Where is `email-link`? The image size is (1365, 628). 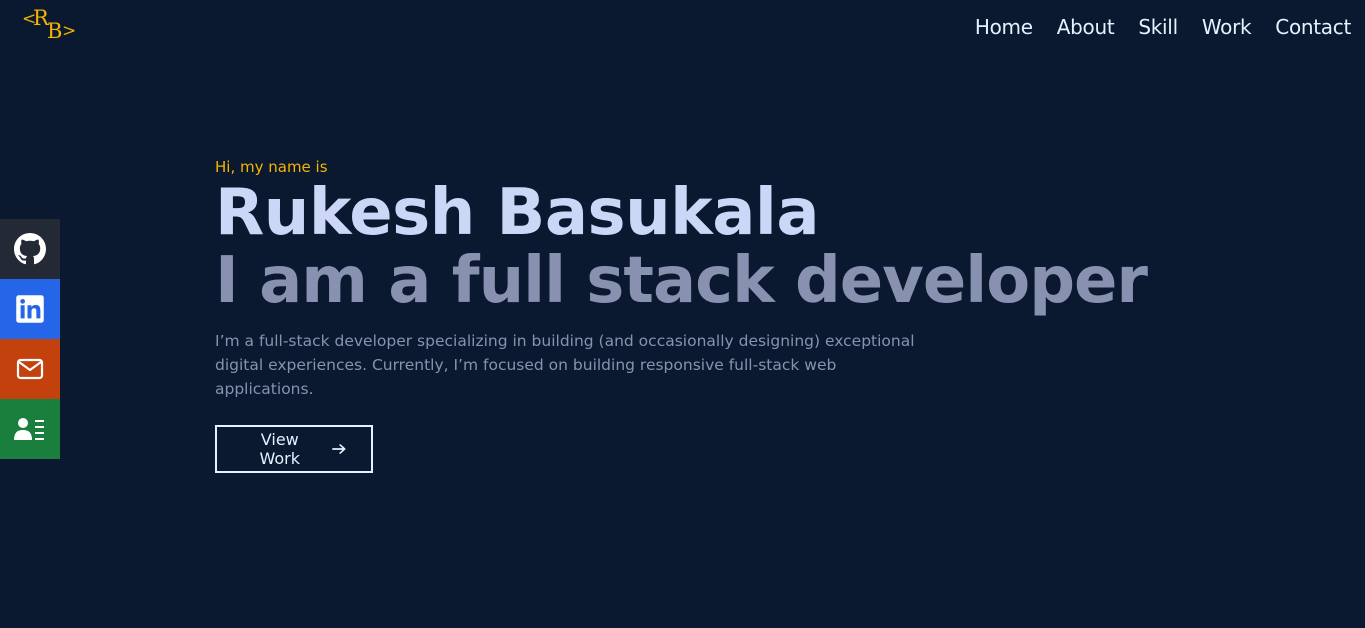 email-link is located at coordinates (30, 369).